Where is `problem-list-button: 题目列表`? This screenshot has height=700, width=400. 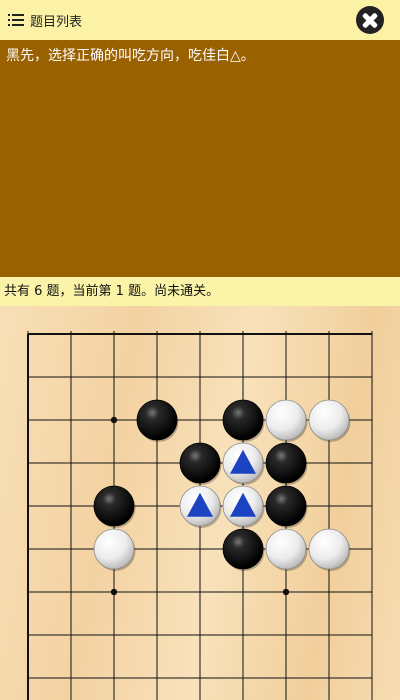
problem-list-button: 题目列表 is located at coordinates (45, 20).